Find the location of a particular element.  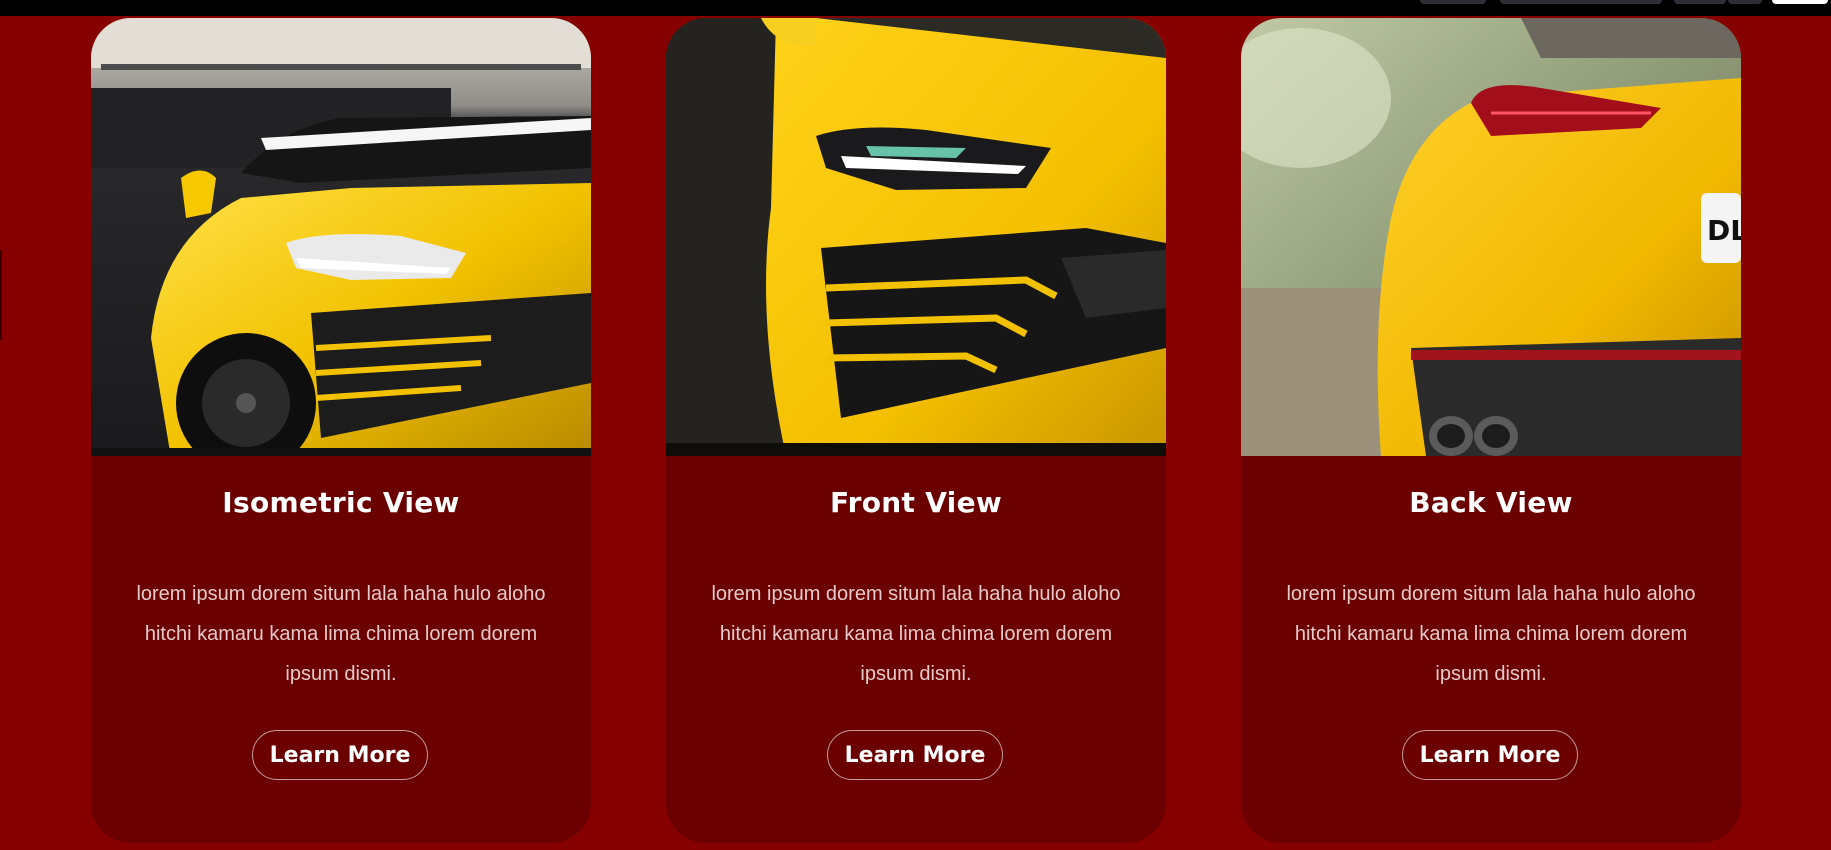

yellow-suv-isometric-photo is located at coordinates (341, 237).